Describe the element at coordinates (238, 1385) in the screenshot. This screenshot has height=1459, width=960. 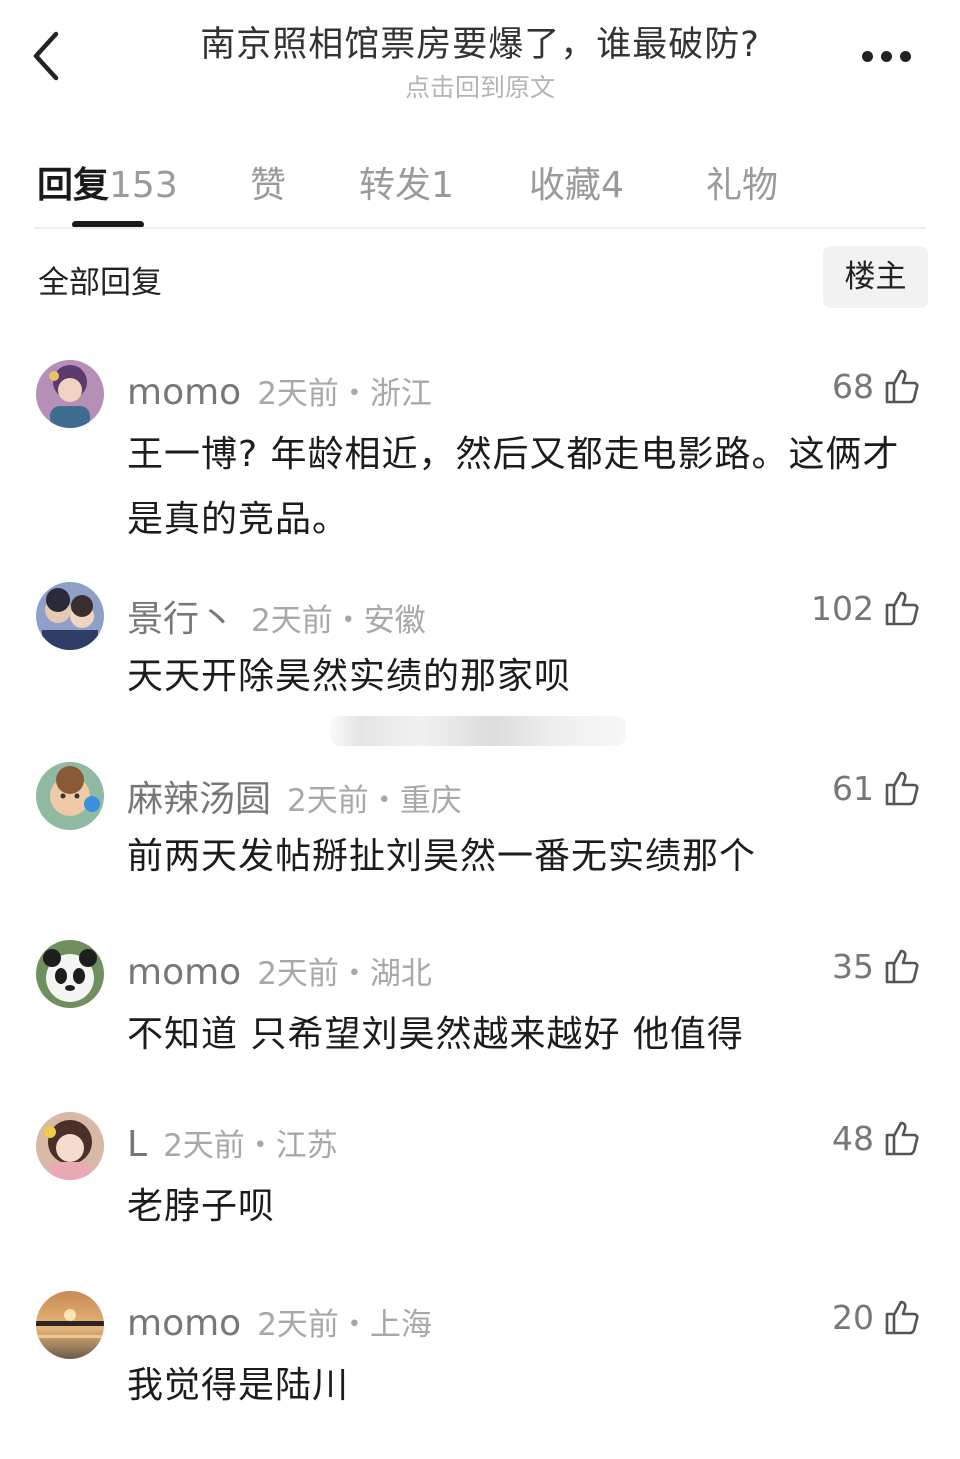
I see `comment-text: 我觉得是陆川` at that location.